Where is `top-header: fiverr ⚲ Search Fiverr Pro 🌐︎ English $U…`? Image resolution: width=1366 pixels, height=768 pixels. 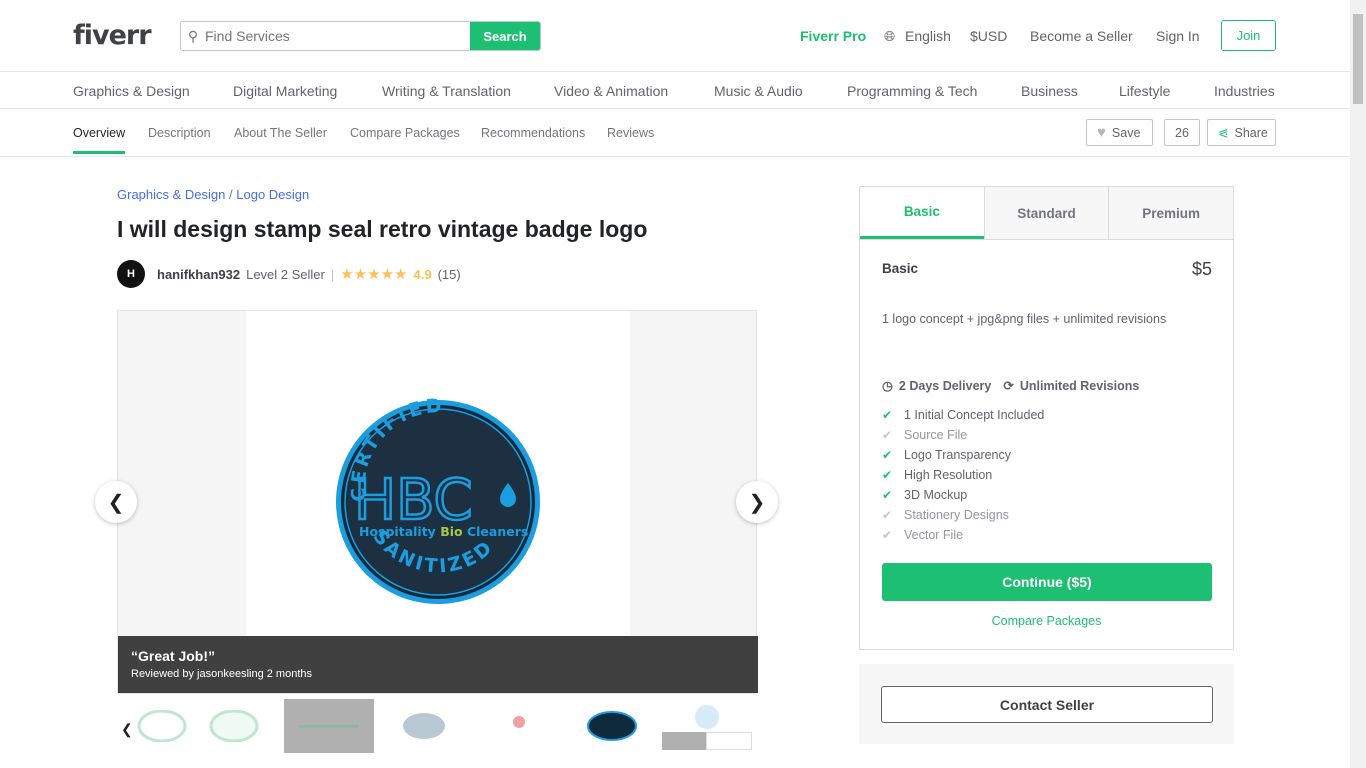 top-header: fiverr ⚲ Search Fiverr Pro 🌐︎ English $U… is located at coordinates (675, 36).